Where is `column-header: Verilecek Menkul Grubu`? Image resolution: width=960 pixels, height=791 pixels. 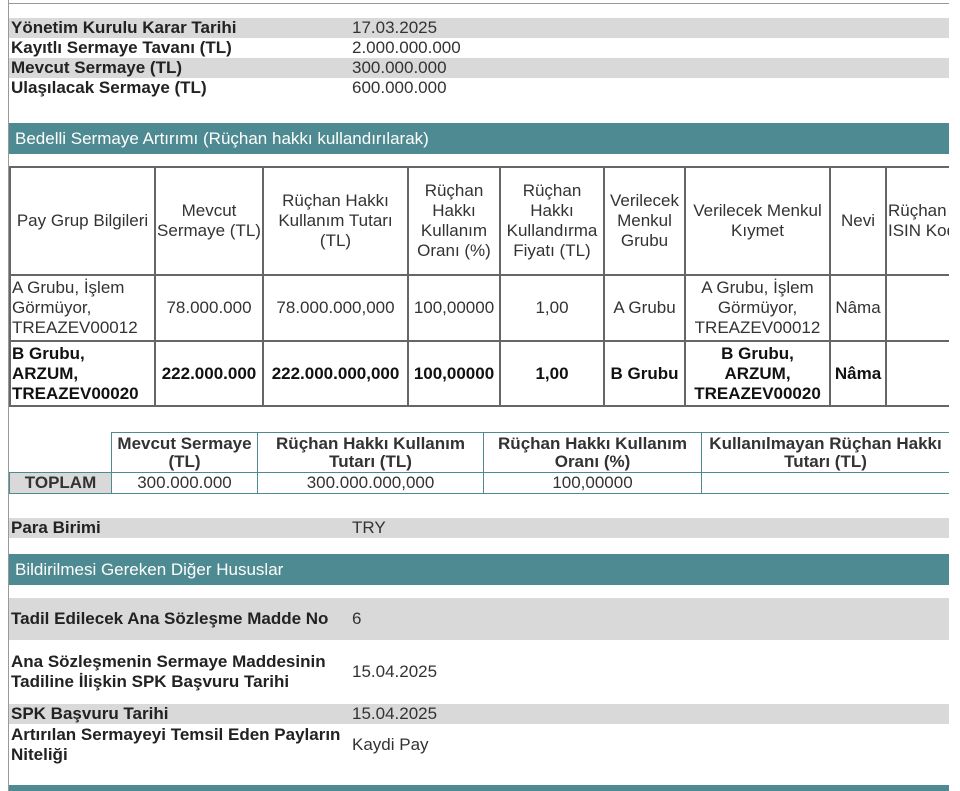
column-header: Verilecek Menkul Grubu is located at coordinates (644, 221).